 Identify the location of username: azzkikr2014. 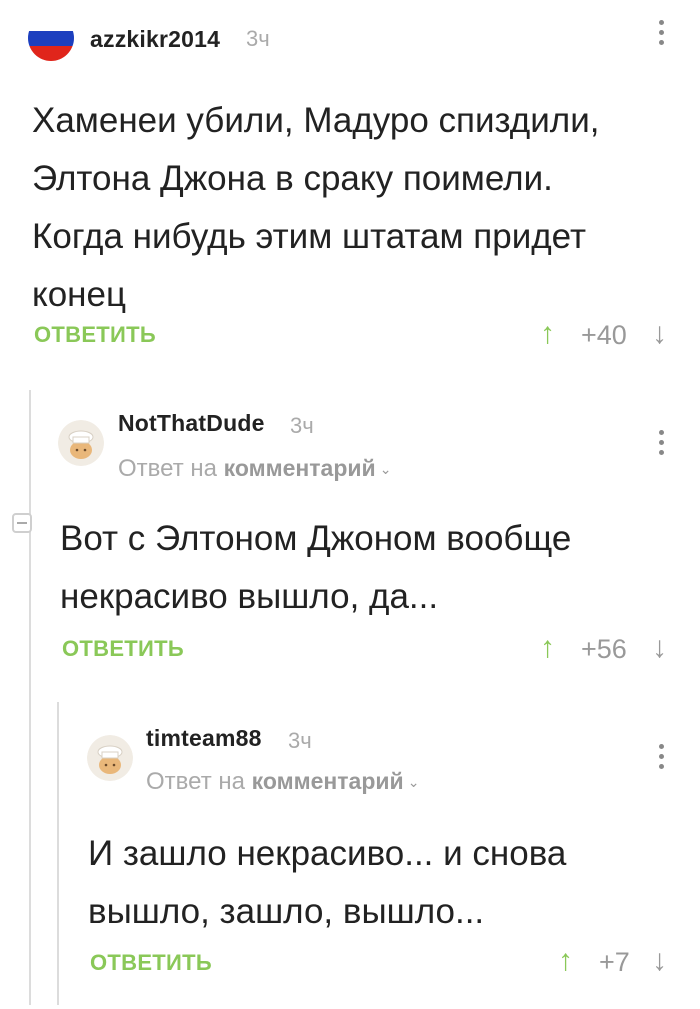
(155, 39).